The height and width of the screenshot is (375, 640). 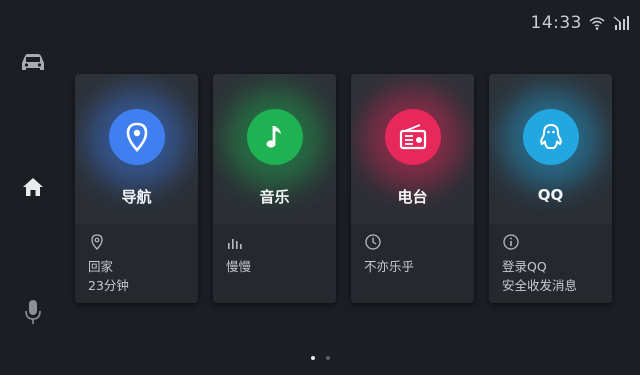 I want to click on music-card: 音乐 慢慢, so click(x=274, y=188).